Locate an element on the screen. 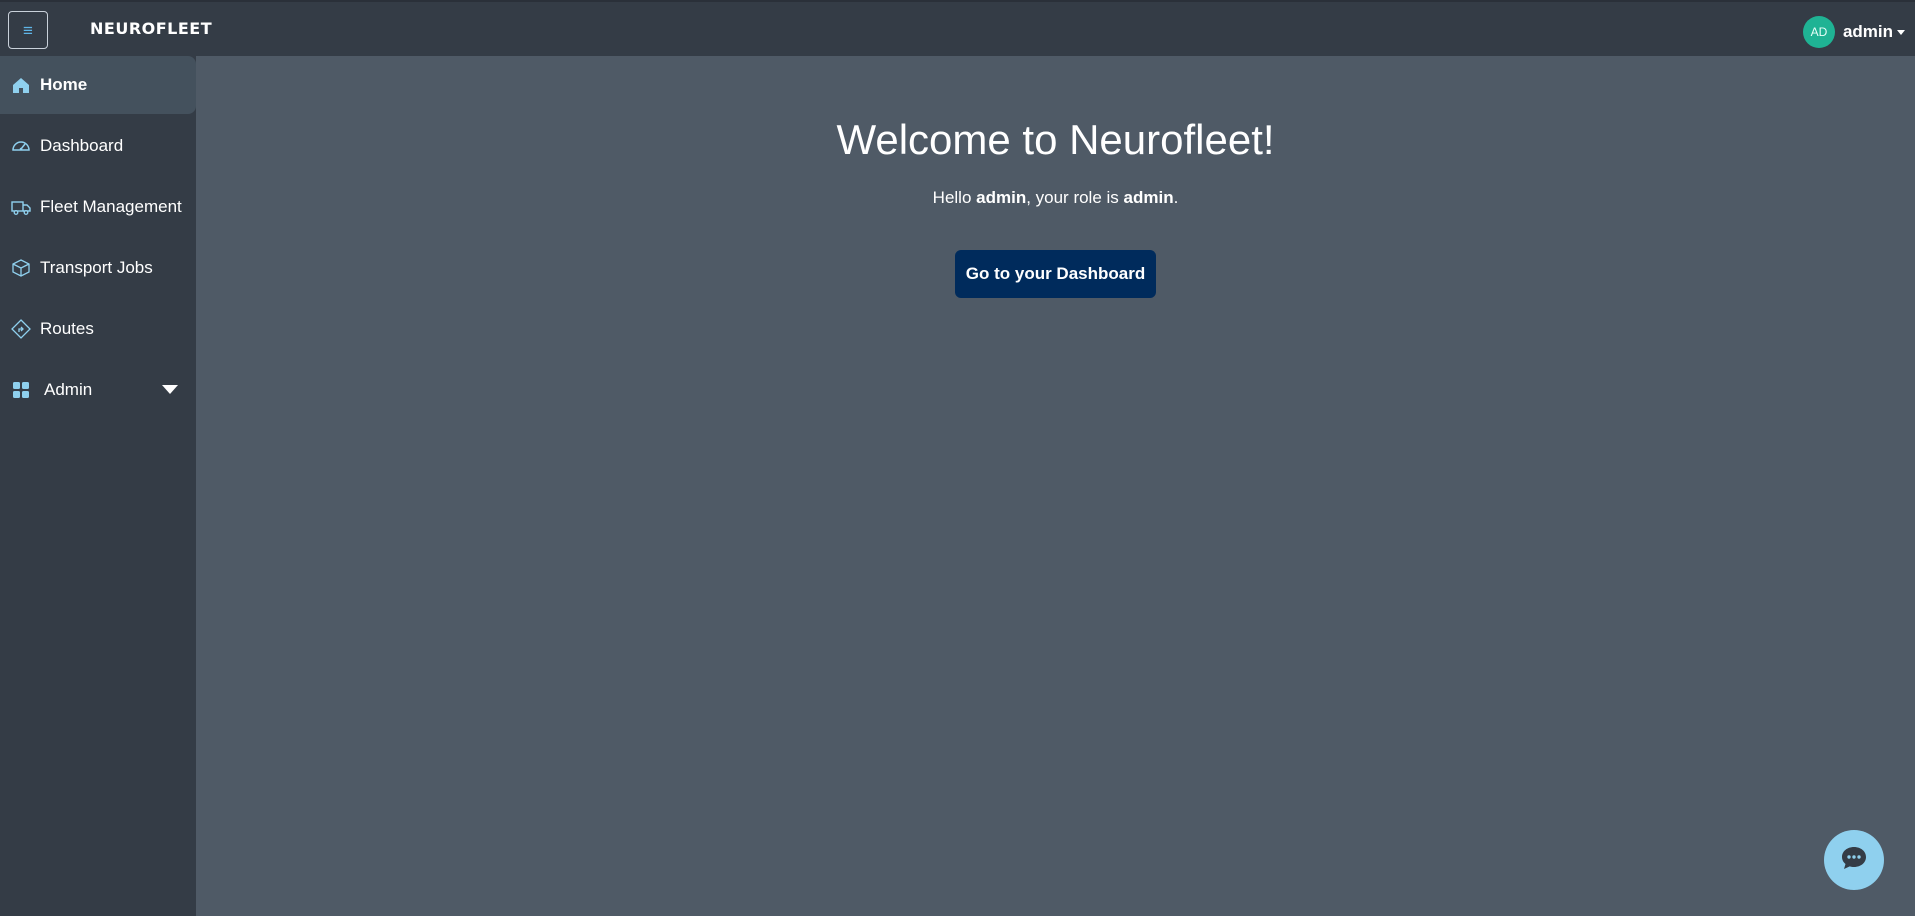 The width and height of the screenshot is (1915, 916). hamburger-menu-icon: ≡ is located at coordinates (28, 30).